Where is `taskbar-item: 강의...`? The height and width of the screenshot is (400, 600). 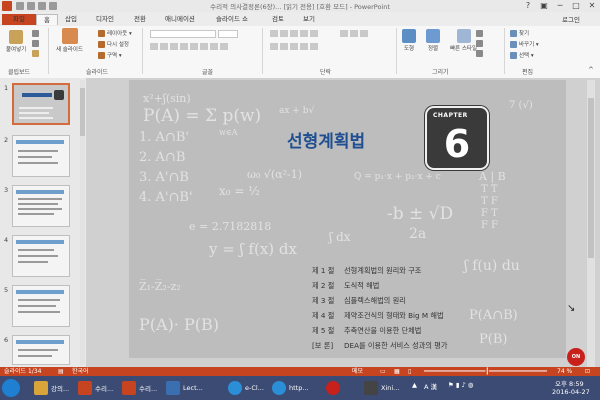 taskbar-item: 강의... is located at coordinates (51, 388).